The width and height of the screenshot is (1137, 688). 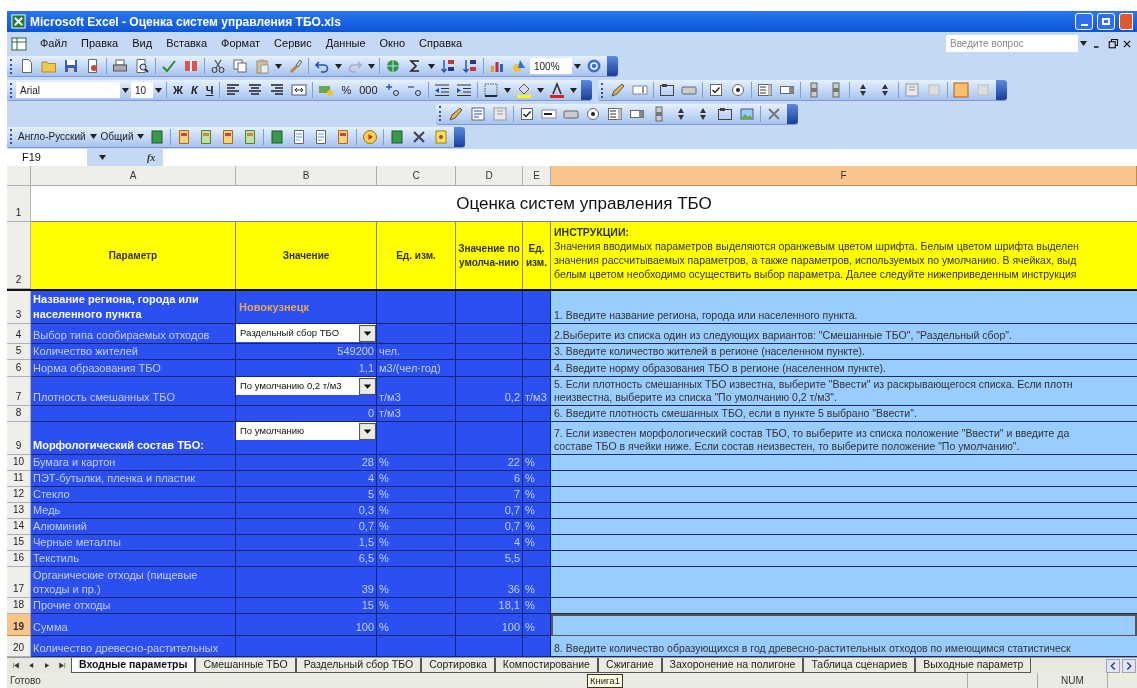 I want to click on align-left-icon, so click(x=233, y=90).